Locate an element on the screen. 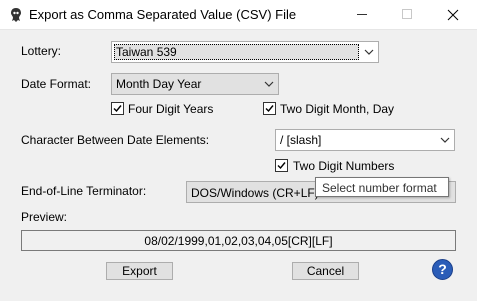 Image resolution: width=477 pixels, height=301 pixels. two-digit-month-day-checkbox is located at coordinates (269, 108).